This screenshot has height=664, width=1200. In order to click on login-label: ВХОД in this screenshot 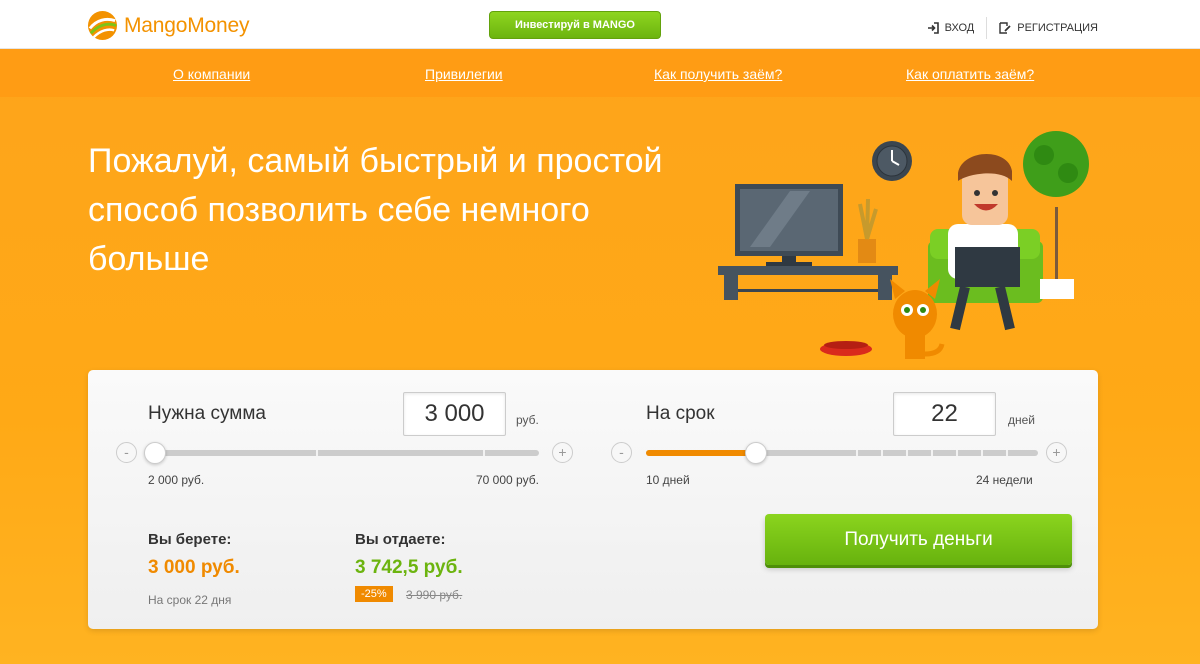, I will do `click(959, 28)`.